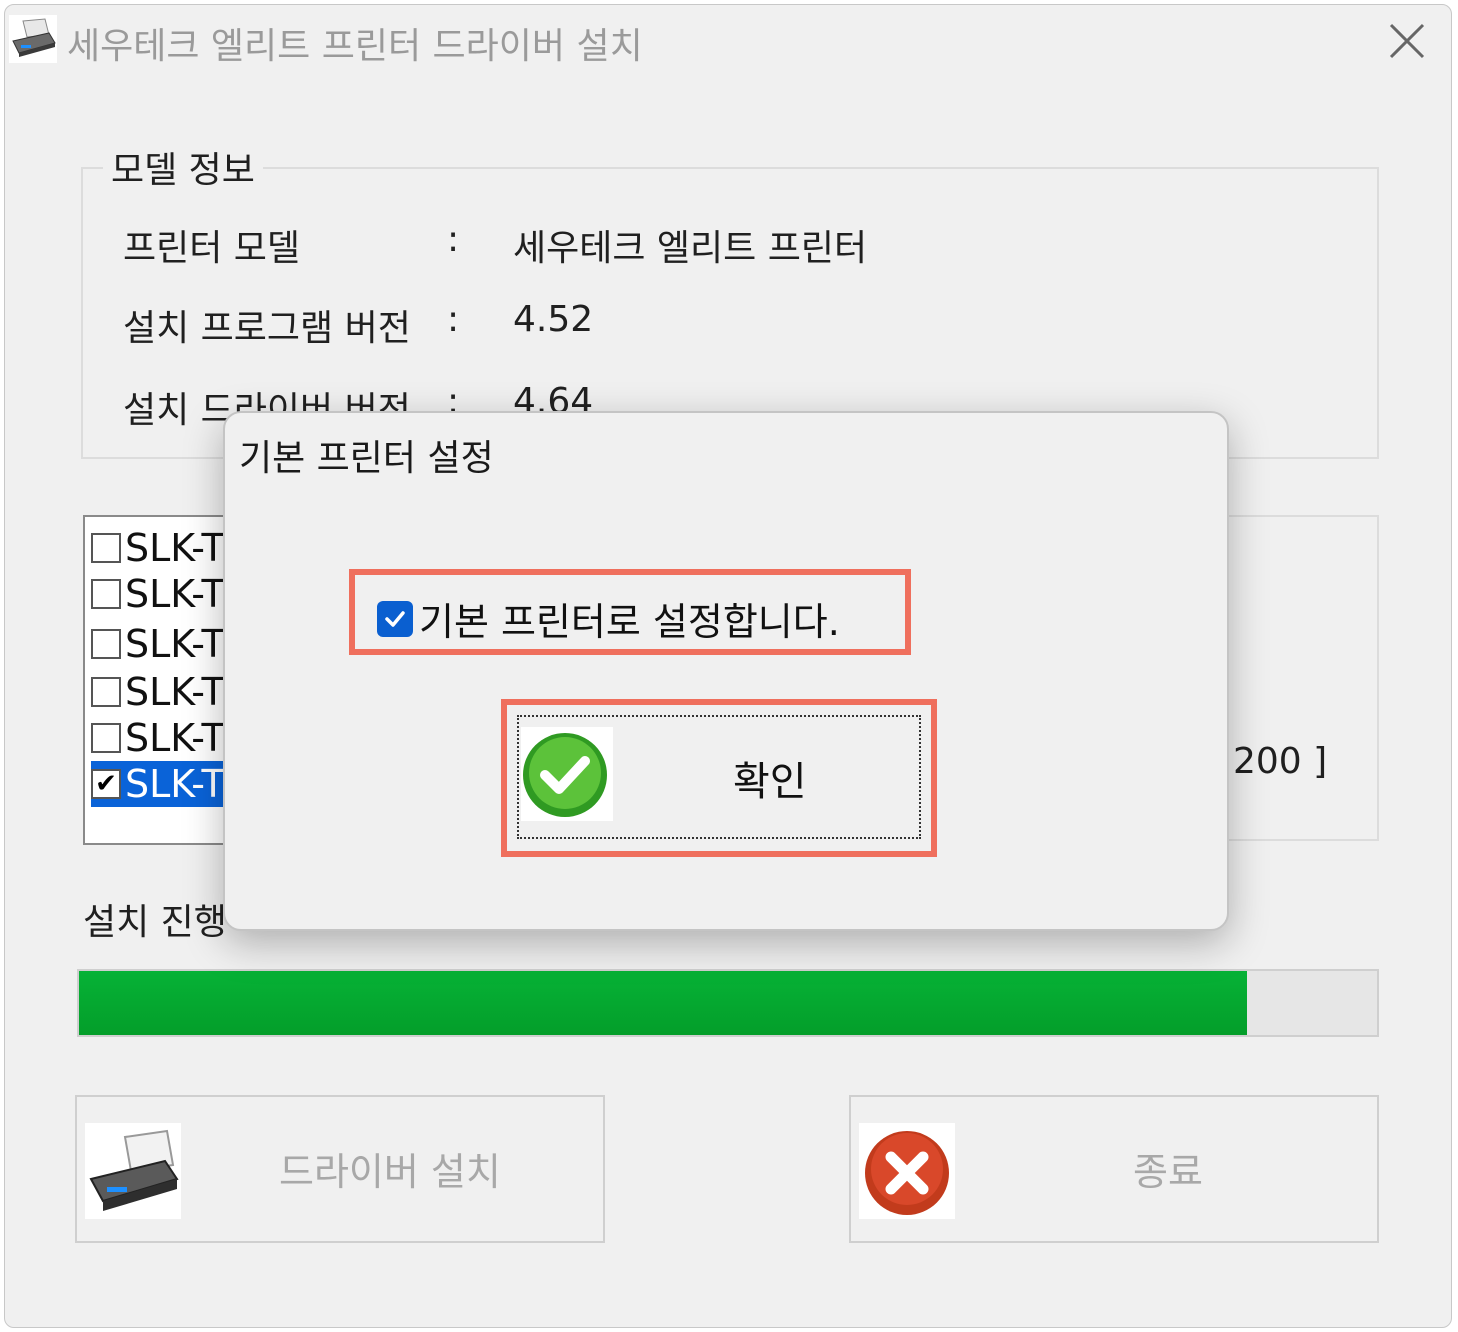 This screenshot has width=1458, height=1332. Describe the element at coordinates (1114, 1169) in the screenshot. I see `exit-button: 종료` at that location.